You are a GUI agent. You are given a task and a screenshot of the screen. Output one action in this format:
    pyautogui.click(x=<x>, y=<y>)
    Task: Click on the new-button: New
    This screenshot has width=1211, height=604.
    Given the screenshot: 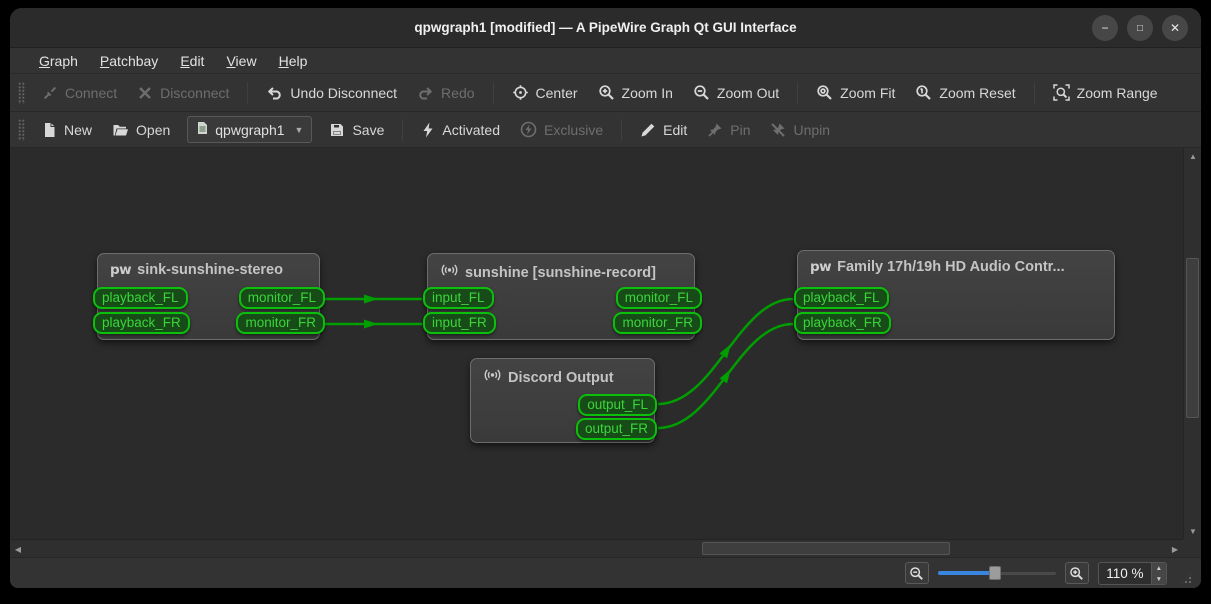 What is the action you would take?
    pyautogui.click(x=67, y=130)
    